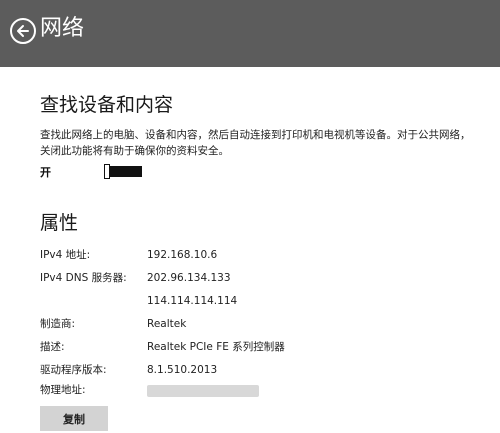 The width and height of the screenshot is (500, 433). Describe the element at coordinates (203, 391) in the screenshot. I see `masked-mac-address` at that location.